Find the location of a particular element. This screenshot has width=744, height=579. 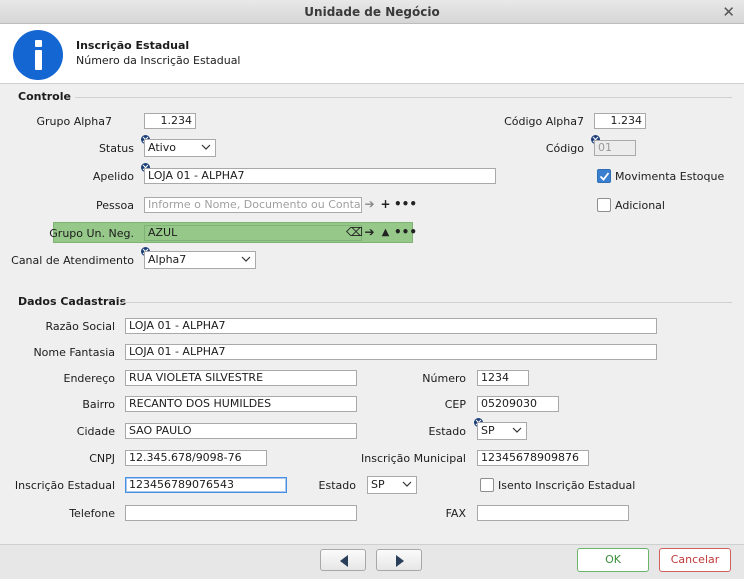

movimenta-estoque-label: Movimenta Estoque is located at coordinates (670, 176).